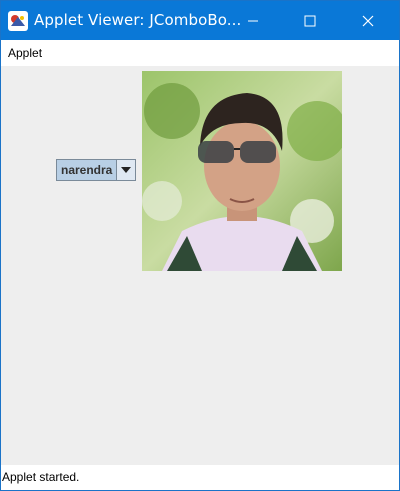 This screenshot has width=400, height=491. I want to click on combobox-selected-value: narendra, so click(87, 170).